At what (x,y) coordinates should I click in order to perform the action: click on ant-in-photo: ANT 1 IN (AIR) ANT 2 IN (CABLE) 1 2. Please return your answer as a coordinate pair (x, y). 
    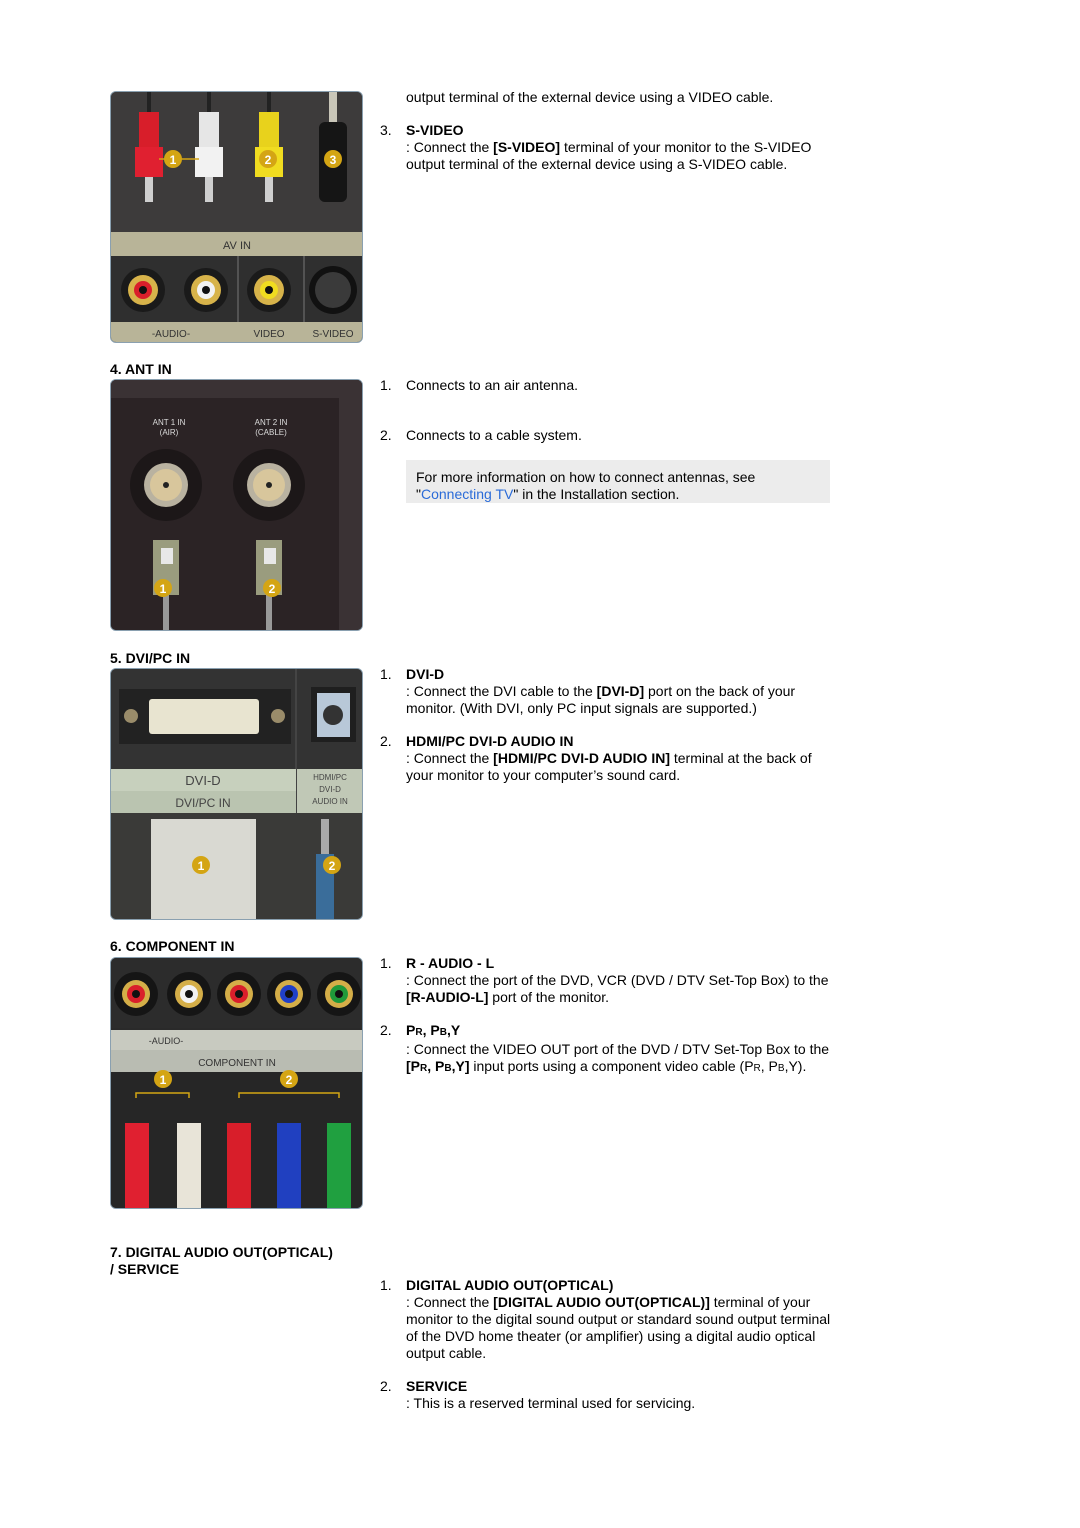
    Looking at the image, I should click on (236, 505).